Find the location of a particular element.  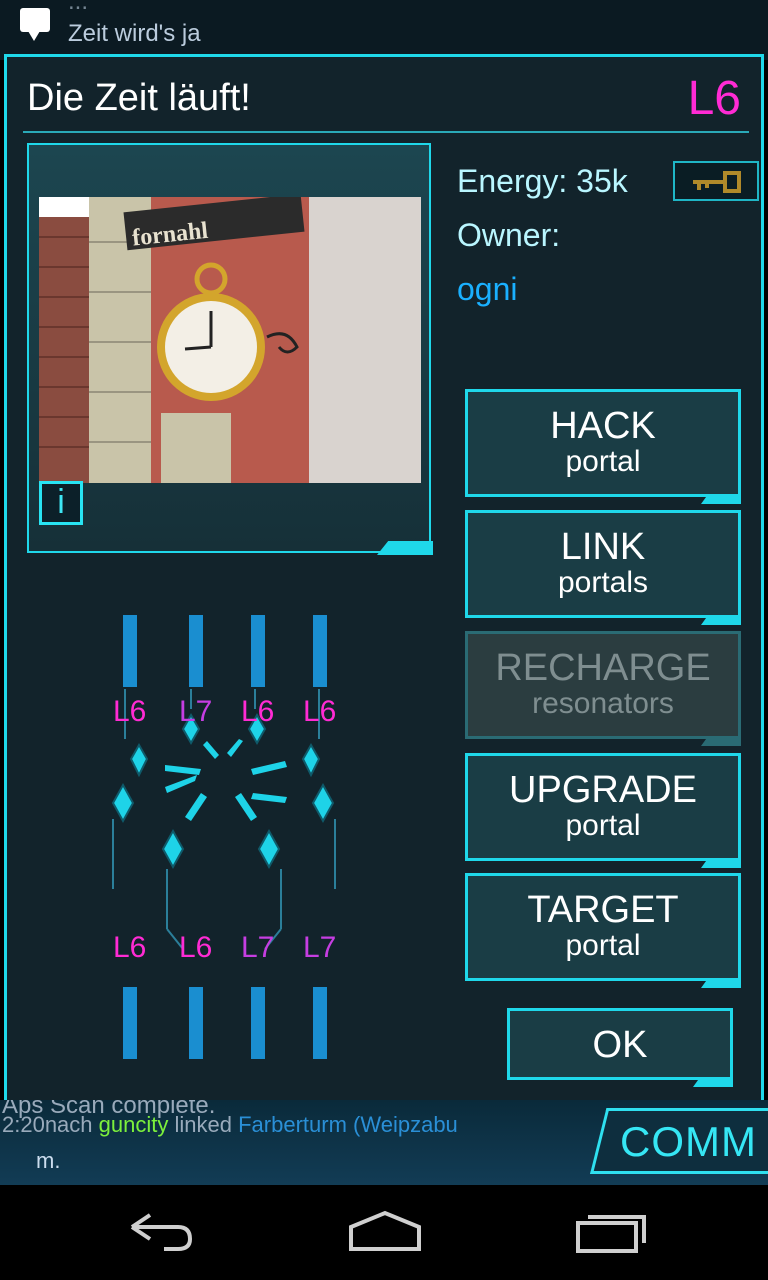

link-button: LINK portals is located at coordinates (603, 564).